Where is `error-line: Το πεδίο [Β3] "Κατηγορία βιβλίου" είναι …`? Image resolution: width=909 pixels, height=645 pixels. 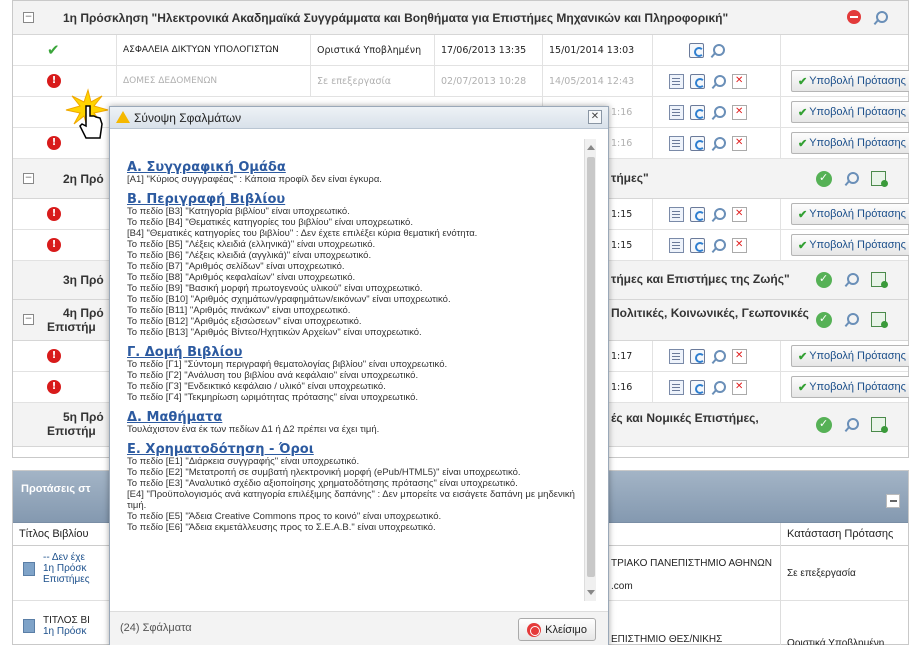
error-line: Το πεδίο [Β3] "Κατηγορία βιβλίου" είναι … is located at coordinates (238, 211).